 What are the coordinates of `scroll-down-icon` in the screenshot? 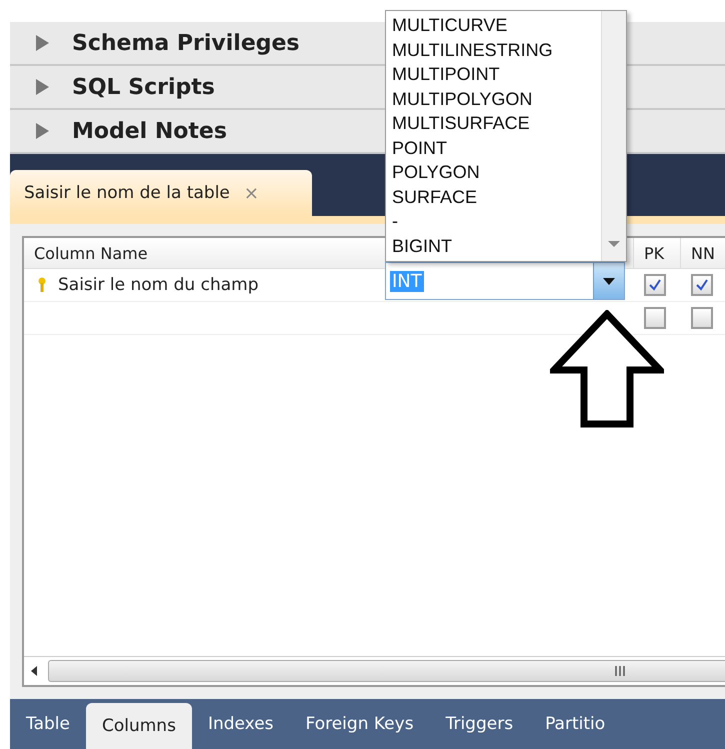 It's located at (614, 244).